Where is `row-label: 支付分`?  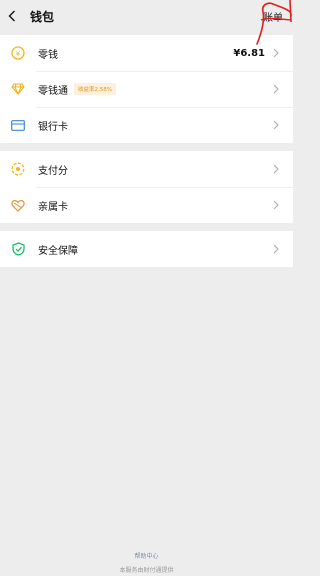
row-label: 支付分 is located at coordinates (53, 171).